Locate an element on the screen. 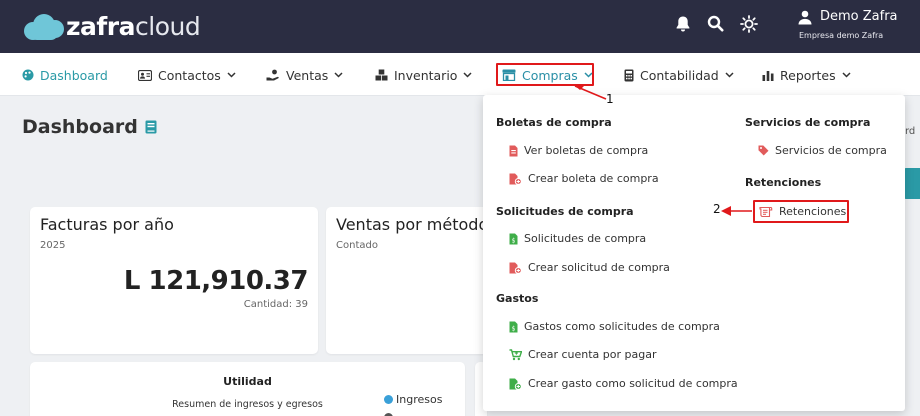 The width and height of the screenshot is (920, 416). legend-ingresos: Ingresos is located at coordinates (413, 399).